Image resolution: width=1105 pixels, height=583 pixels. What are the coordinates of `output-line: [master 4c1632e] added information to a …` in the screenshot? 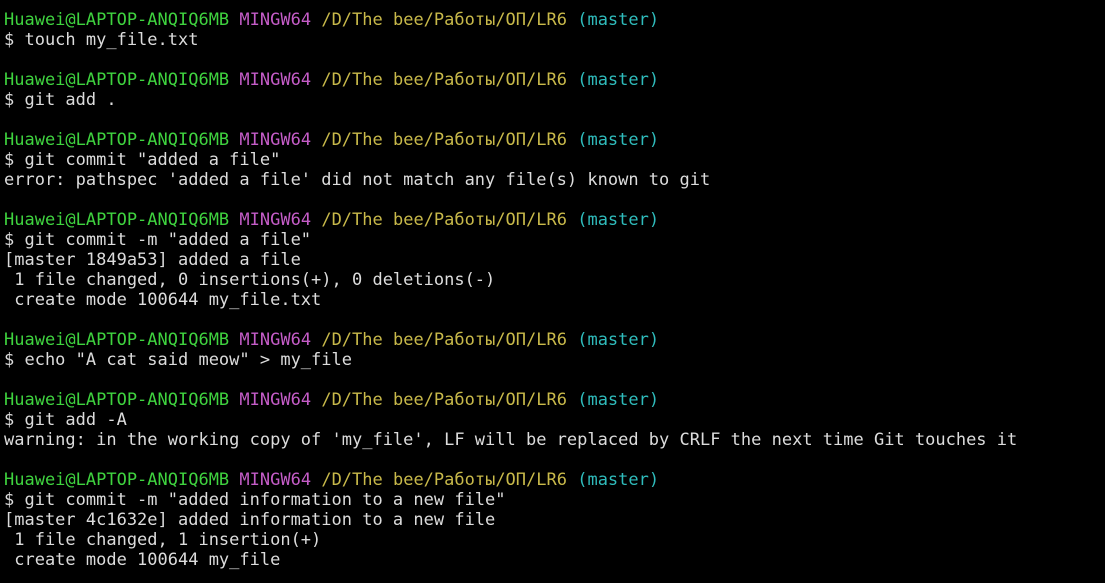 It's located at (250, 520).